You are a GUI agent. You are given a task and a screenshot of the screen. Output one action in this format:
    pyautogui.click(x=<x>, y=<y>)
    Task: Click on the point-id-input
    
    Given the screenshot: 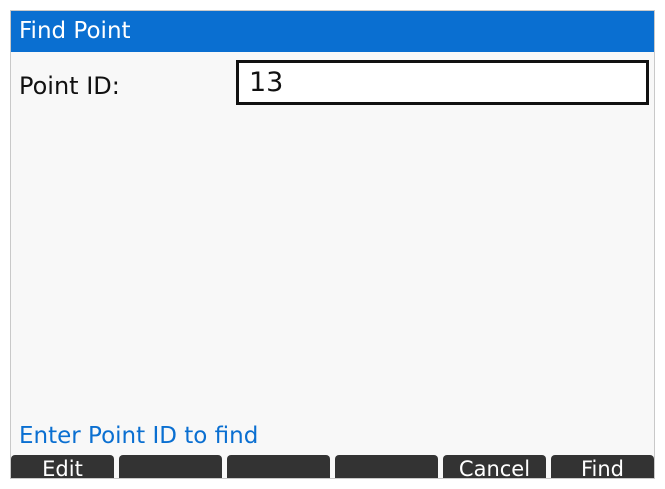 What is the action you would take?
    pyautogui.click(x=442, y=82)
    